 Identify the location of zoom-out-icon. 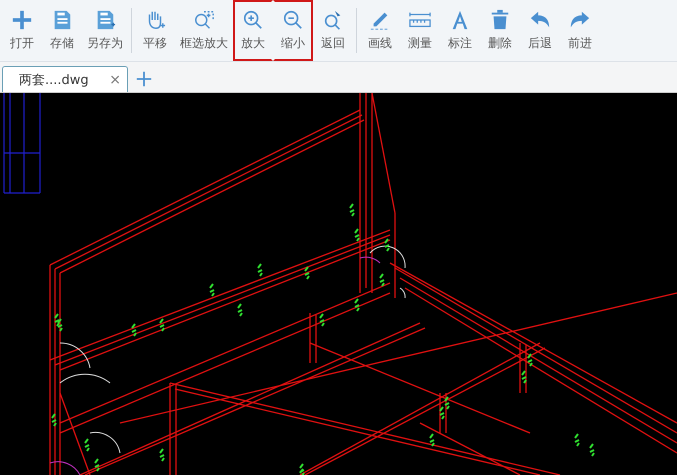
(293, 20).